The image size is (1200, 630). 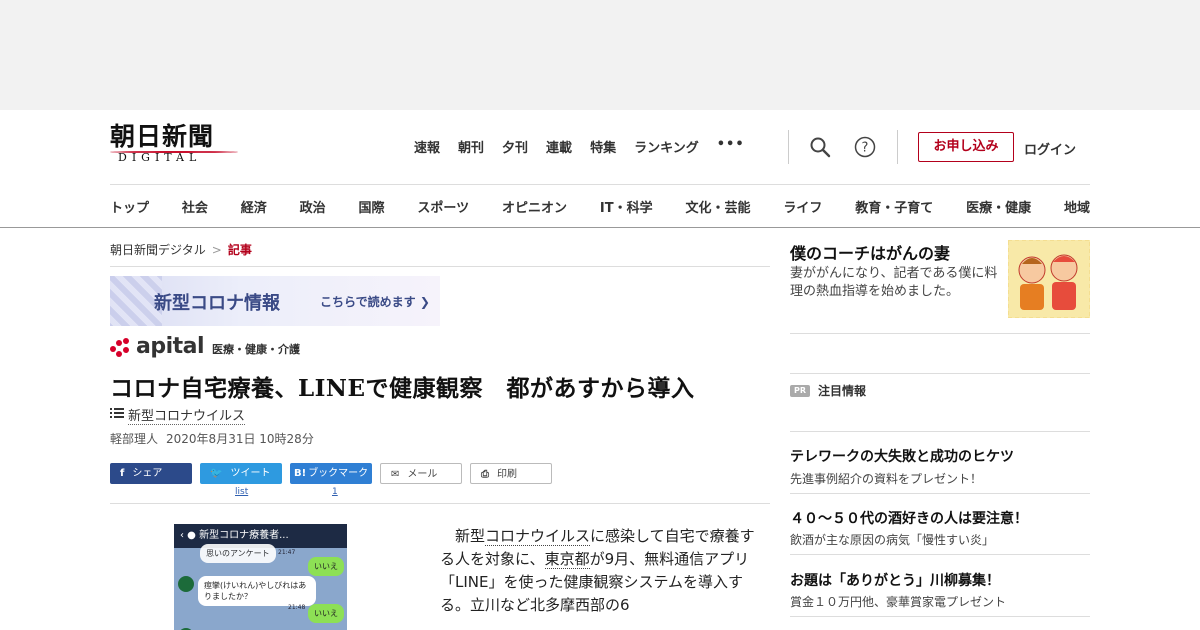 I want to click on nav-choukan: 朝刊, so click(x=471, y=146).